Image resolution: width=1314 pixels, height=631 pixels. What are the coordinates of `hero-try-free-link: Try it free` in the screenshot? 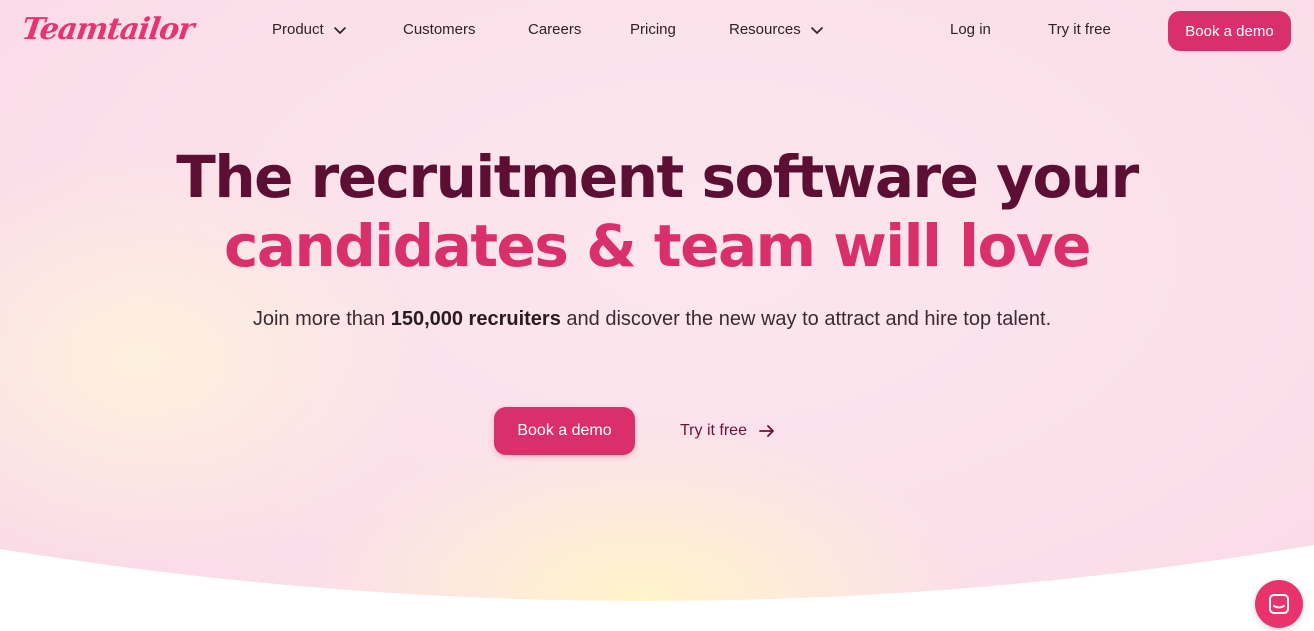 It's located at (728, 431).